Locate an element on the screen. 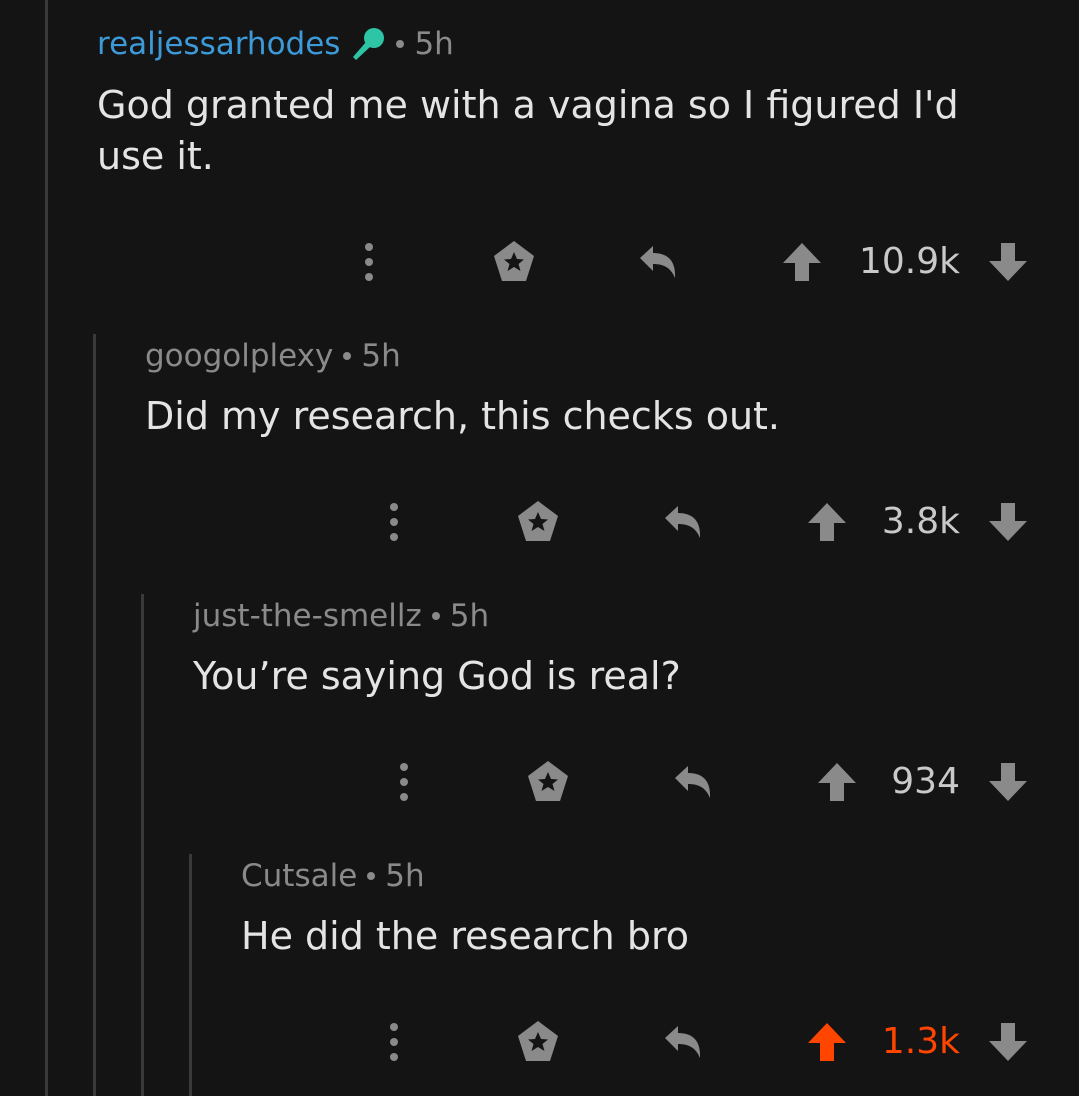 The image size is (1079, 1096). comment-actions: 3.8k is located at coordinates (539, 522).